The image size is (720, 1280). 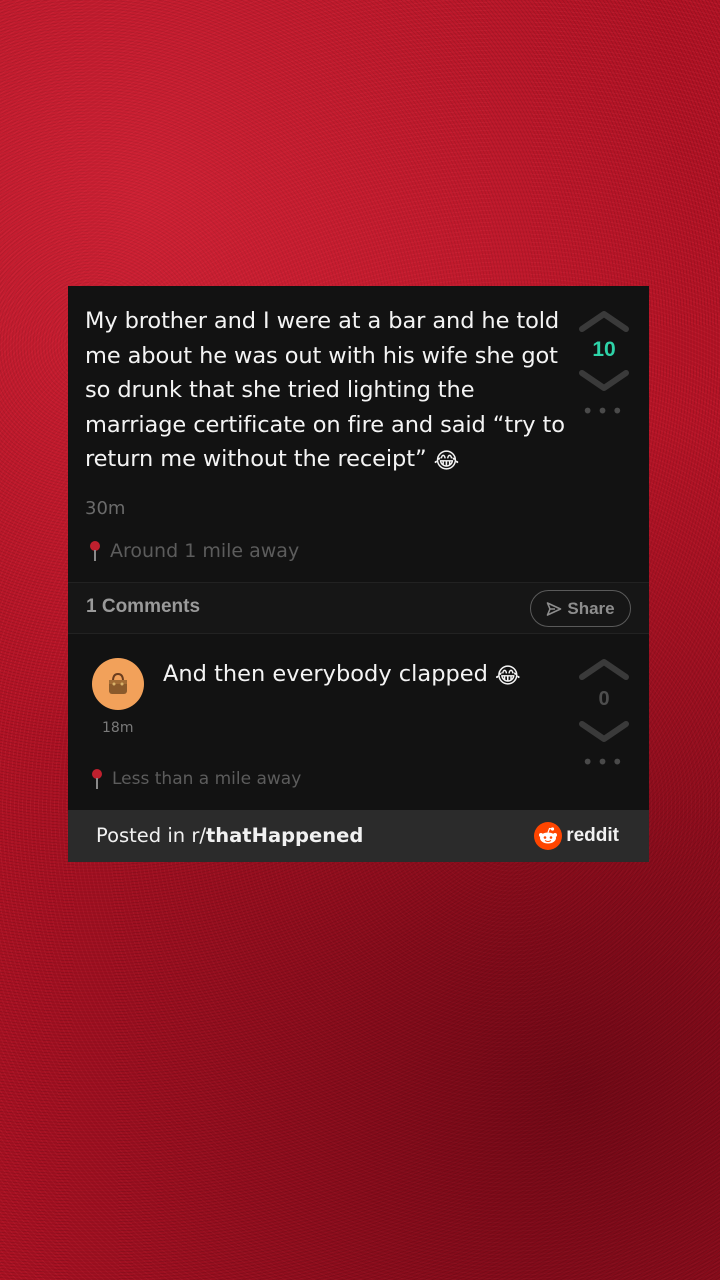 What do you see at coordinates (105, 508) in the screenshot?
I see `post-timestamp: 30m` at bounding box center [105, 508].